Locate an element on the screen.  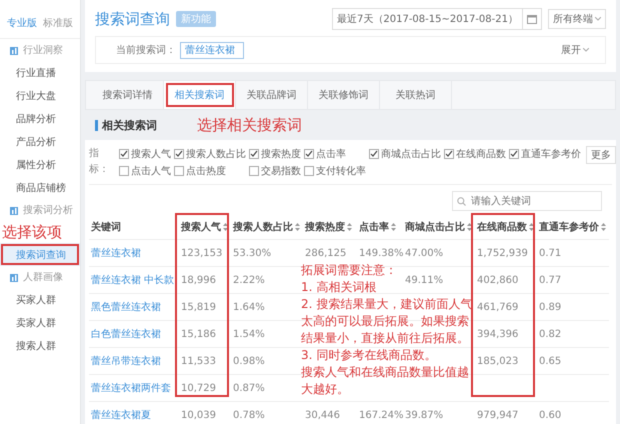
checkbox-label: 在线商品数 is located at coordinates (481, 154).